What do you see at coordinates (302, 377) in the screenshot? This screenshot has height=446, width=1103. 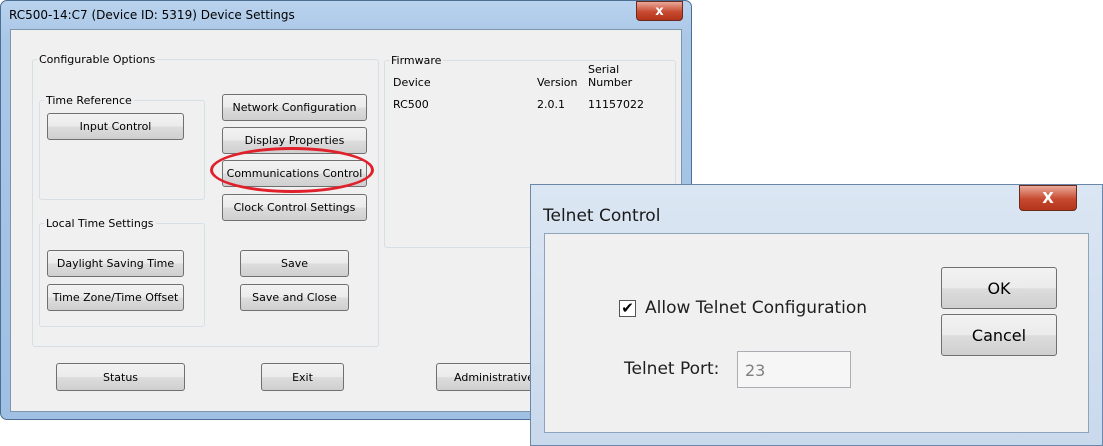 I see `exit-button: Exit` at bounding box center [302, 377].